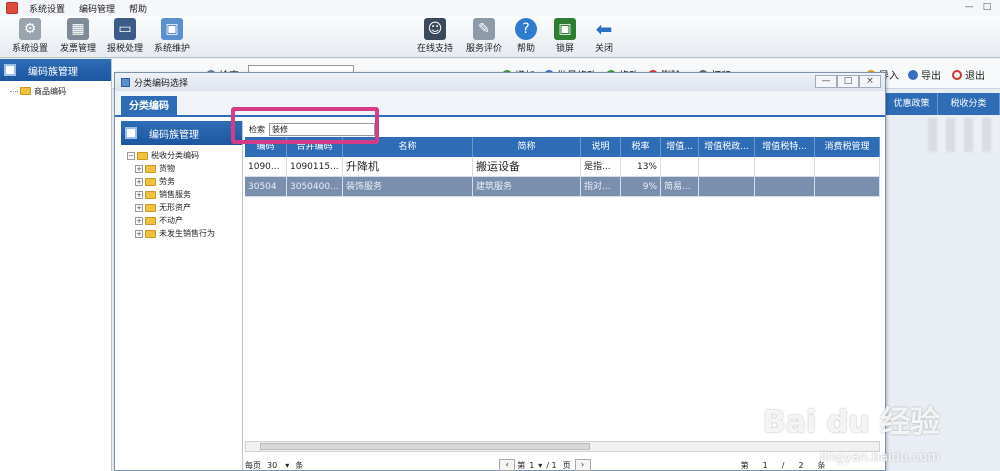 The width and height of the screenshot is (1000, 471). What do you see at coordinates (131, 155) in the screenshot?
I see `collapse-icon: −` at bounding box center [131, 155].